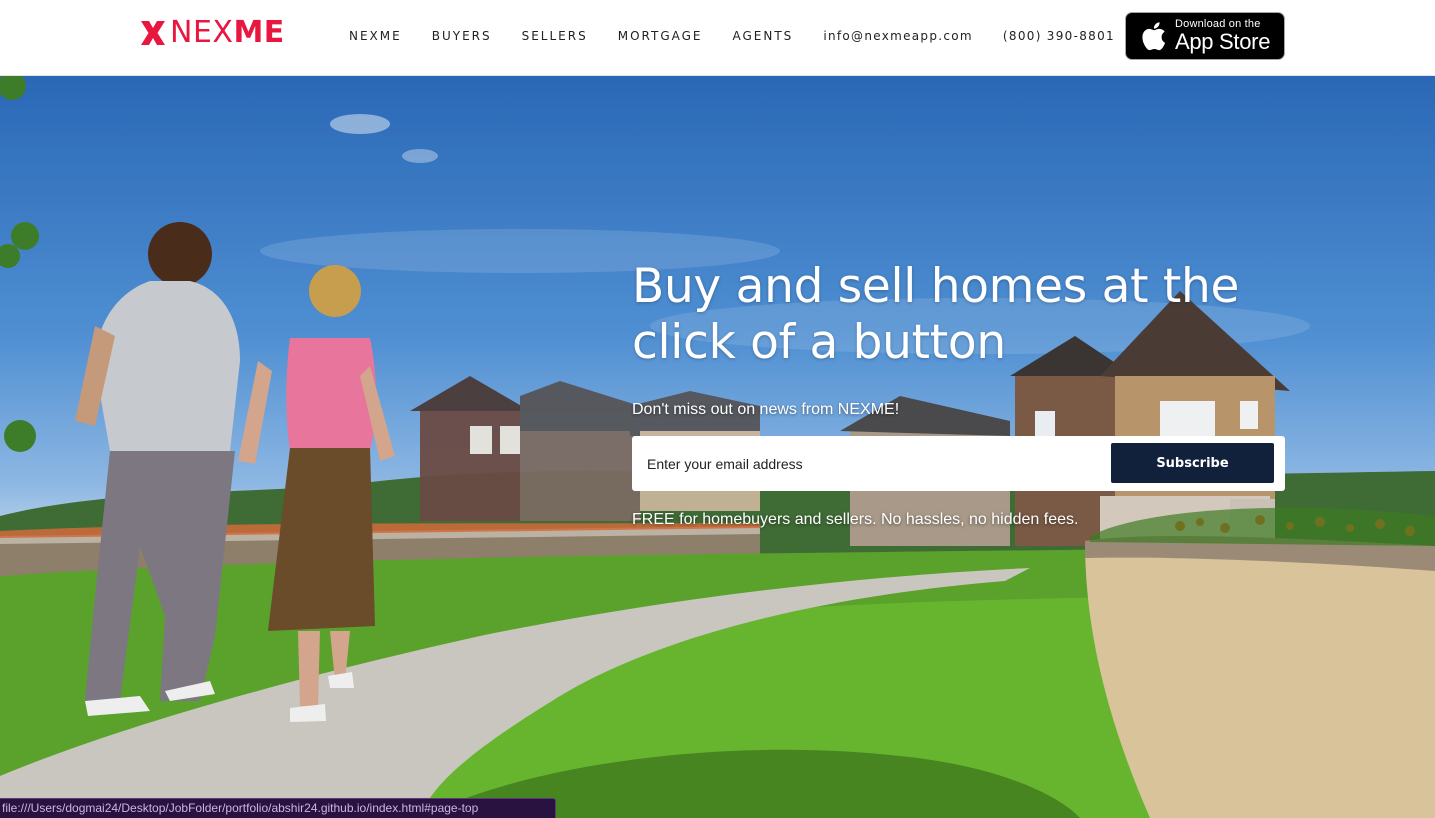 This screenshot has width=1435, height=818. What do you see at coordinates (763, 36) in the screenshot?
I see `nav-link-agents: AGENTS` at bounding box center [763, 36].